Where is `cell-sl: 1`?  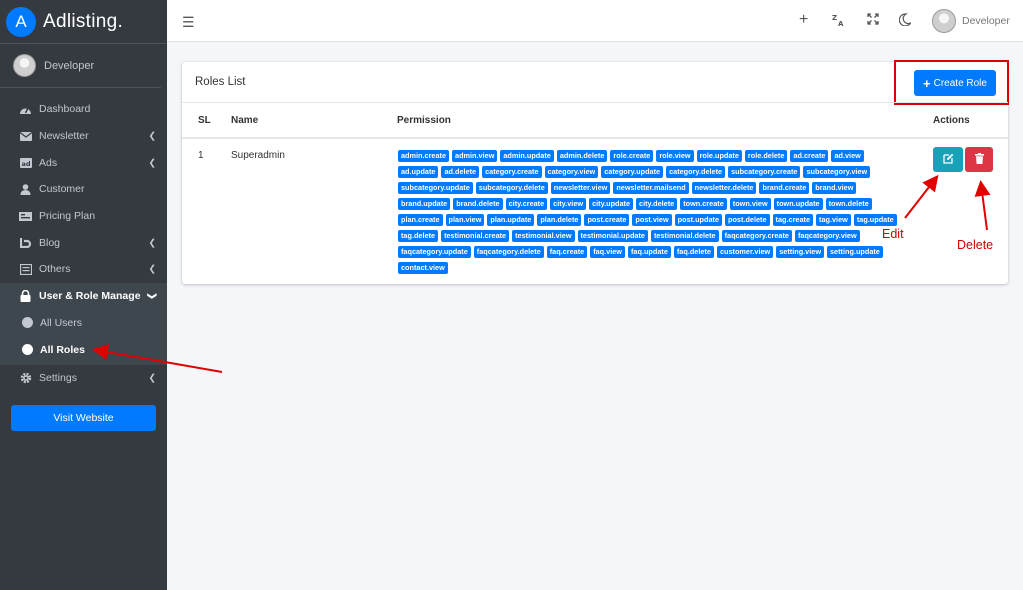
cell-sl: 1 is located at coordinates (201, 155).